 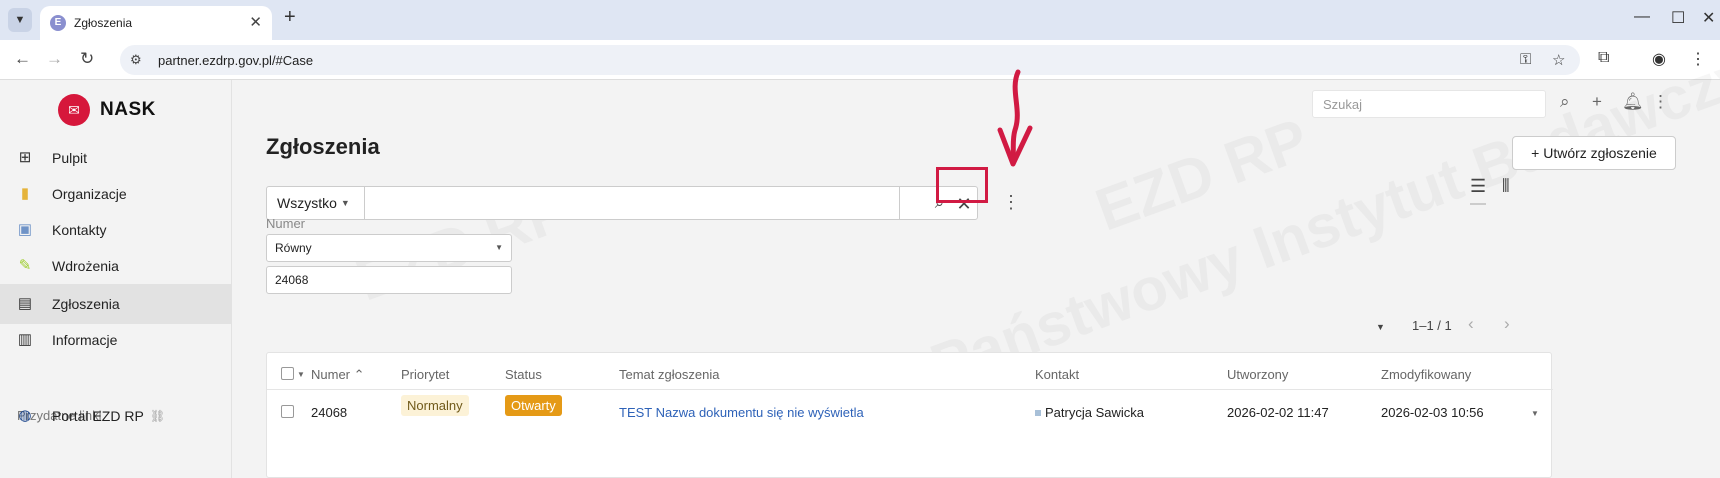 I want to click on sidebar-item-label: Organizacje, so click(x=89, y=194).